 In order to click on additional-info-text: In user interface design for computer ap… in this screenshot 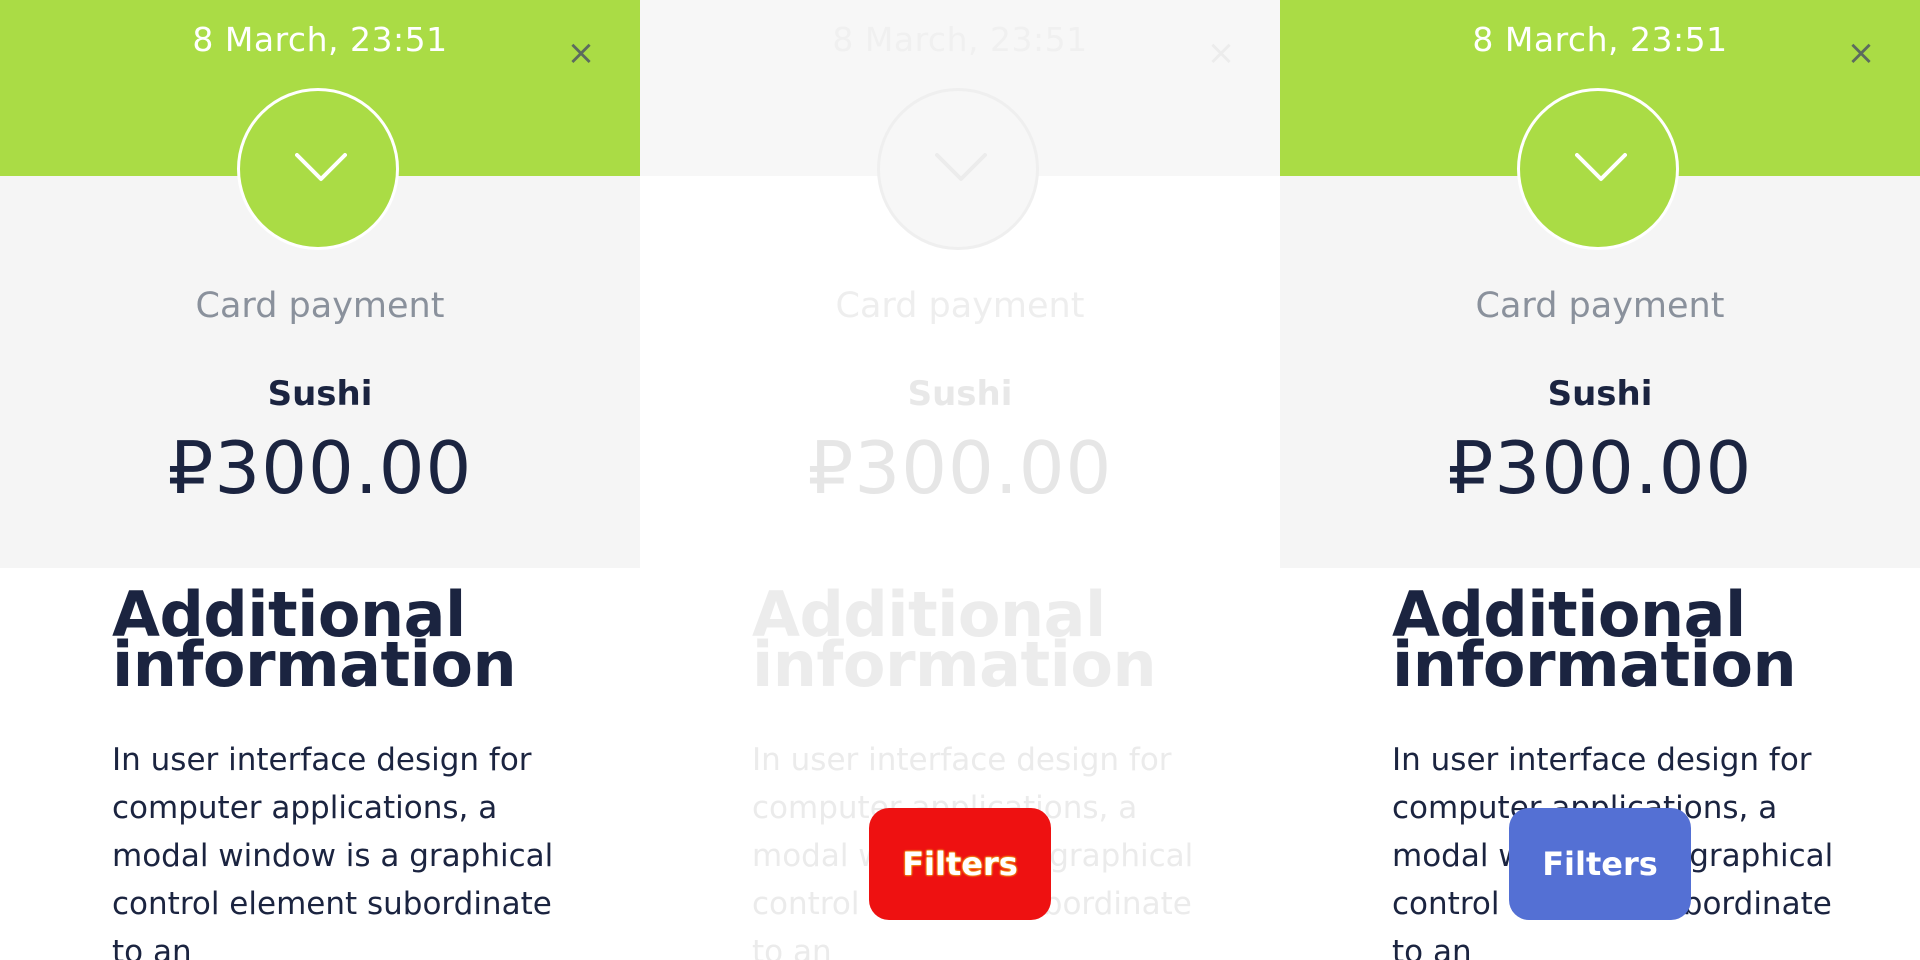, I will do `click(333, 851)`.